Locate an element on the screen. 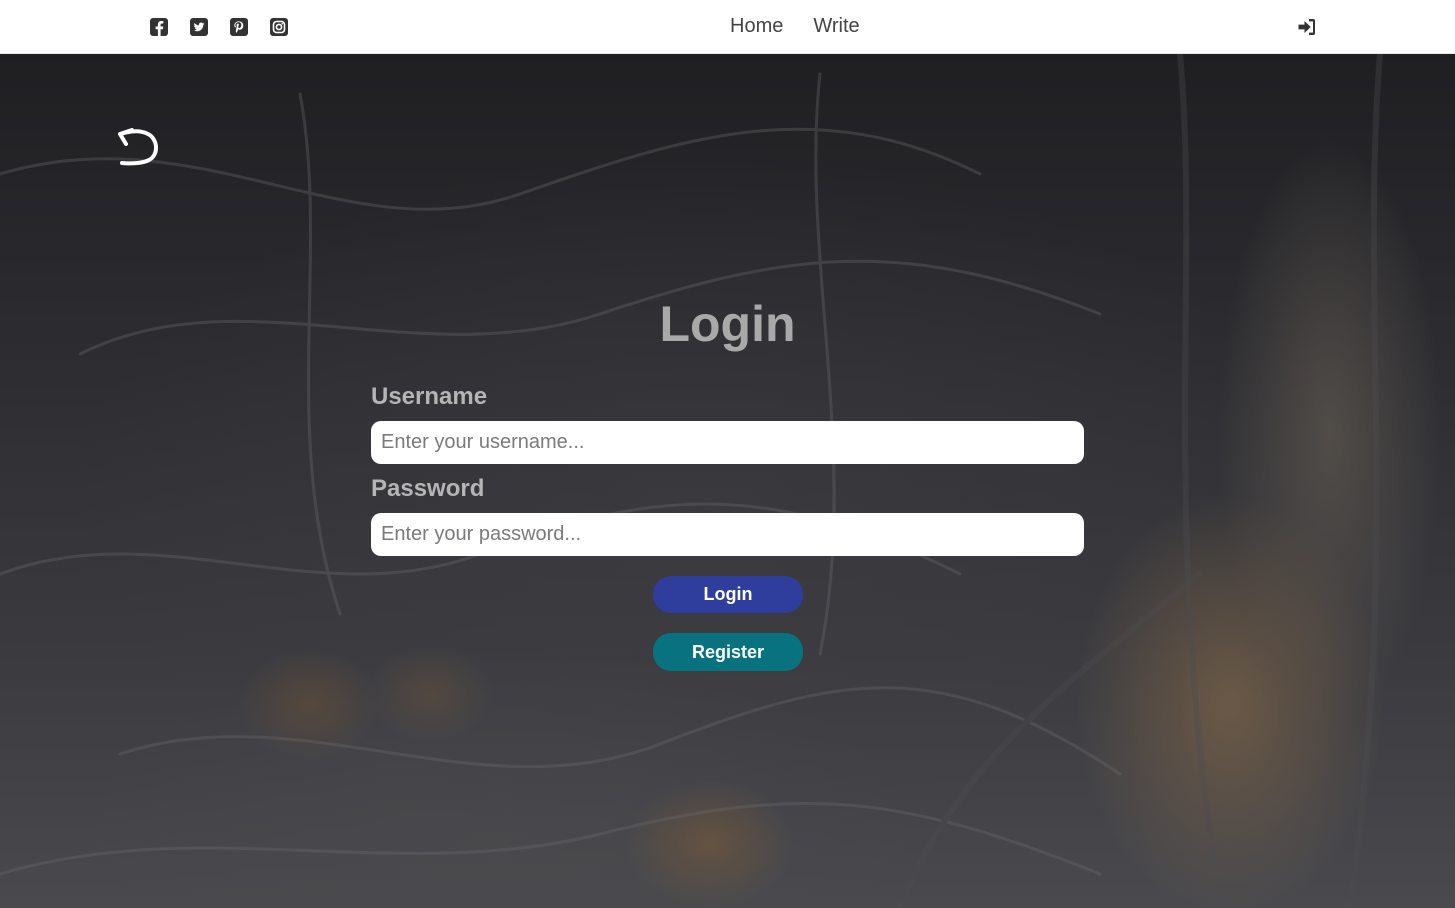  twitter-square-icon is located at coordinates (199, 27).